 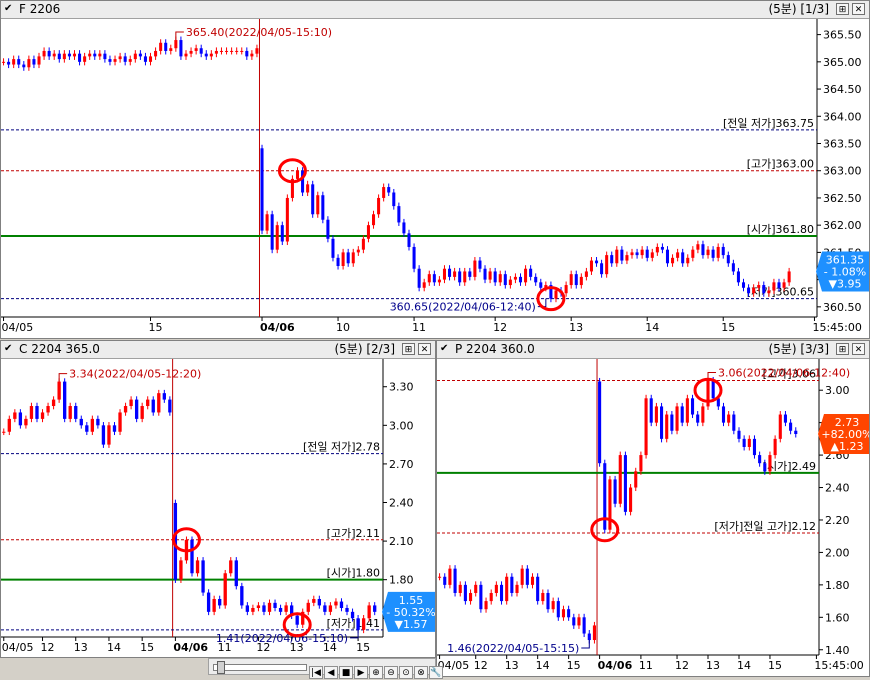 What do you see at coordinates (401, 425) in the screenshot?
I see `y-tick-label: 3.00` at bounding box center [401, 425].